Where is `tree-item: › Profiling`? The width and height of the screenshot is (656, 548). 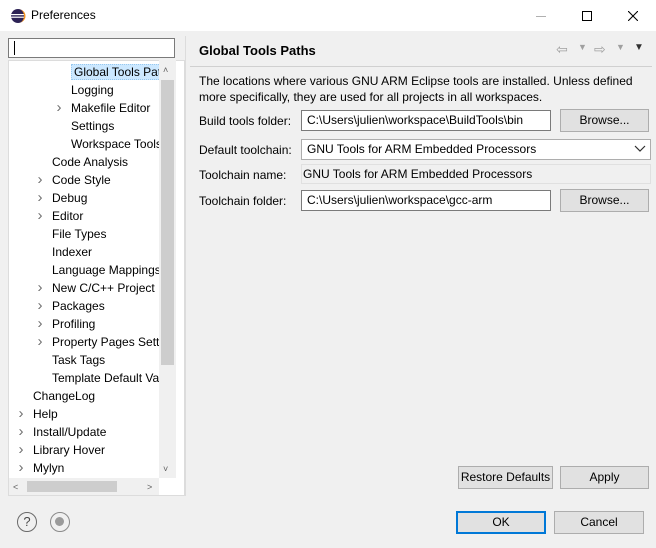 tree-item: › Profiling is located at coordinates (67, 324).